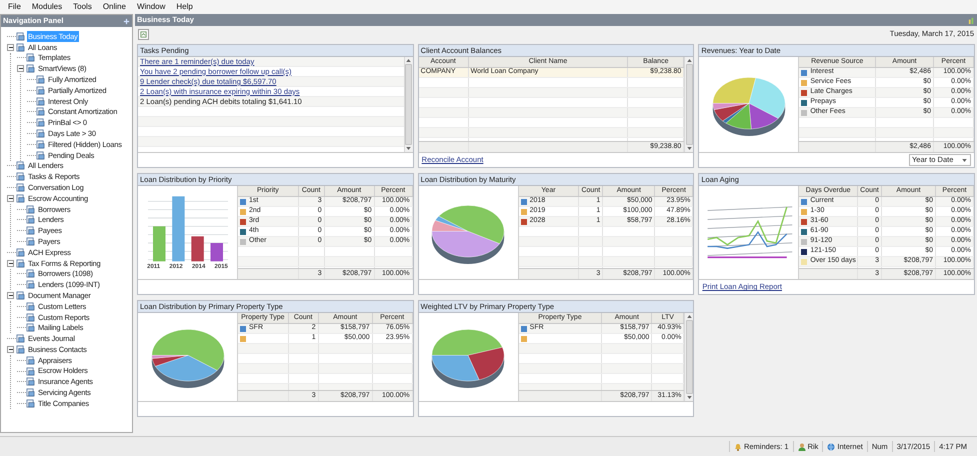 This screenshot has width=977, height=456. I want to click on refresh-button, so click(143, 34).